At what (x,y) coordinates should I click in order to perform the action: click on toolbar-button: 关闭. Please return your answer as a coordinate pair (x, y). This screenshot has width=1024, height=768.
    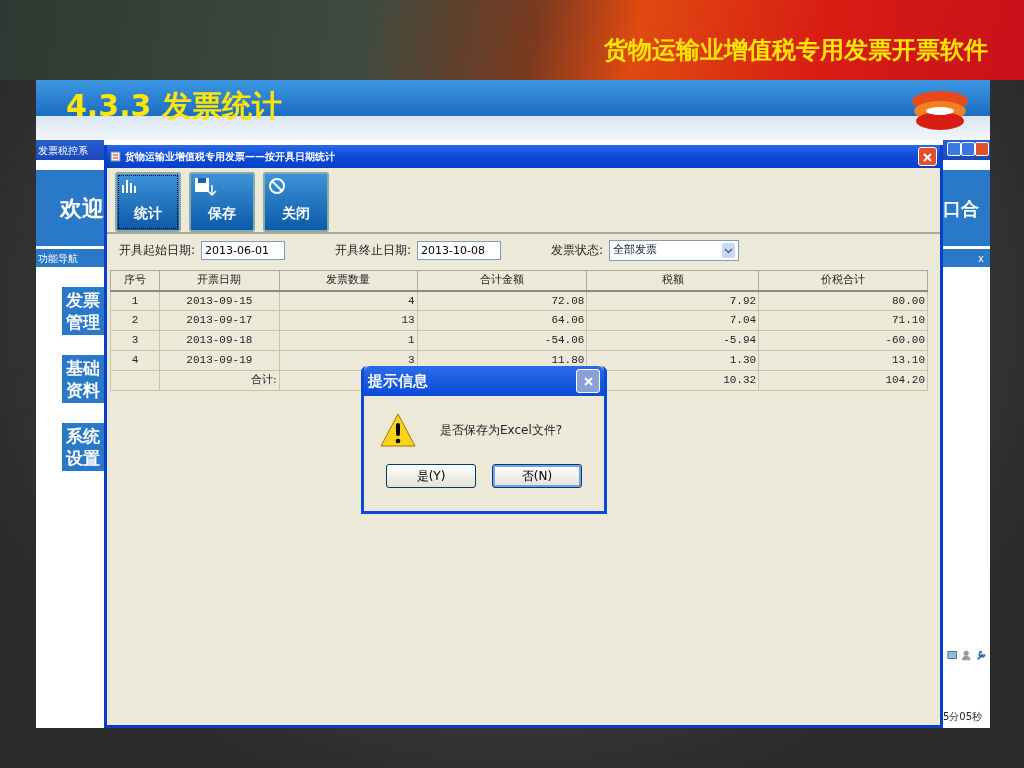
    Looking at the image, I should click on (296, 202).